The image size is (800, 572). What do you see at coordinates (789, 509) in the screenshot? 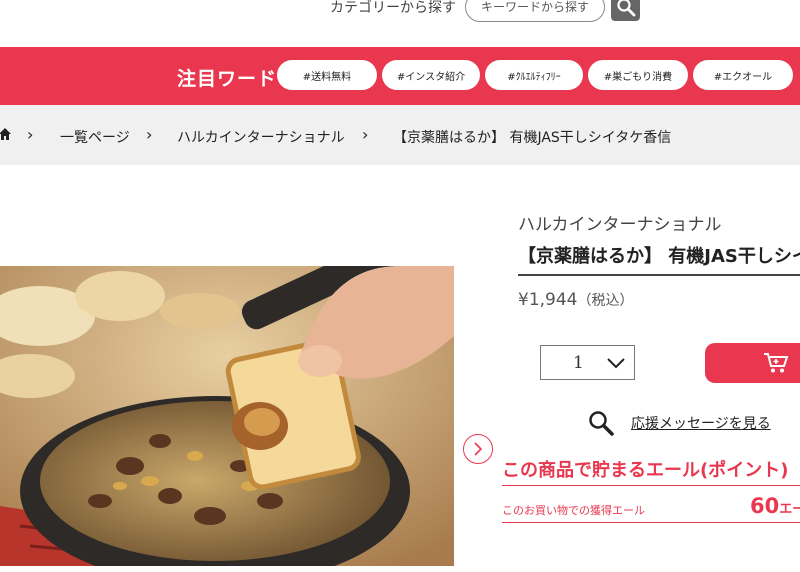
I see `yell-points-unit: エール` at bounding box center [789, 509].